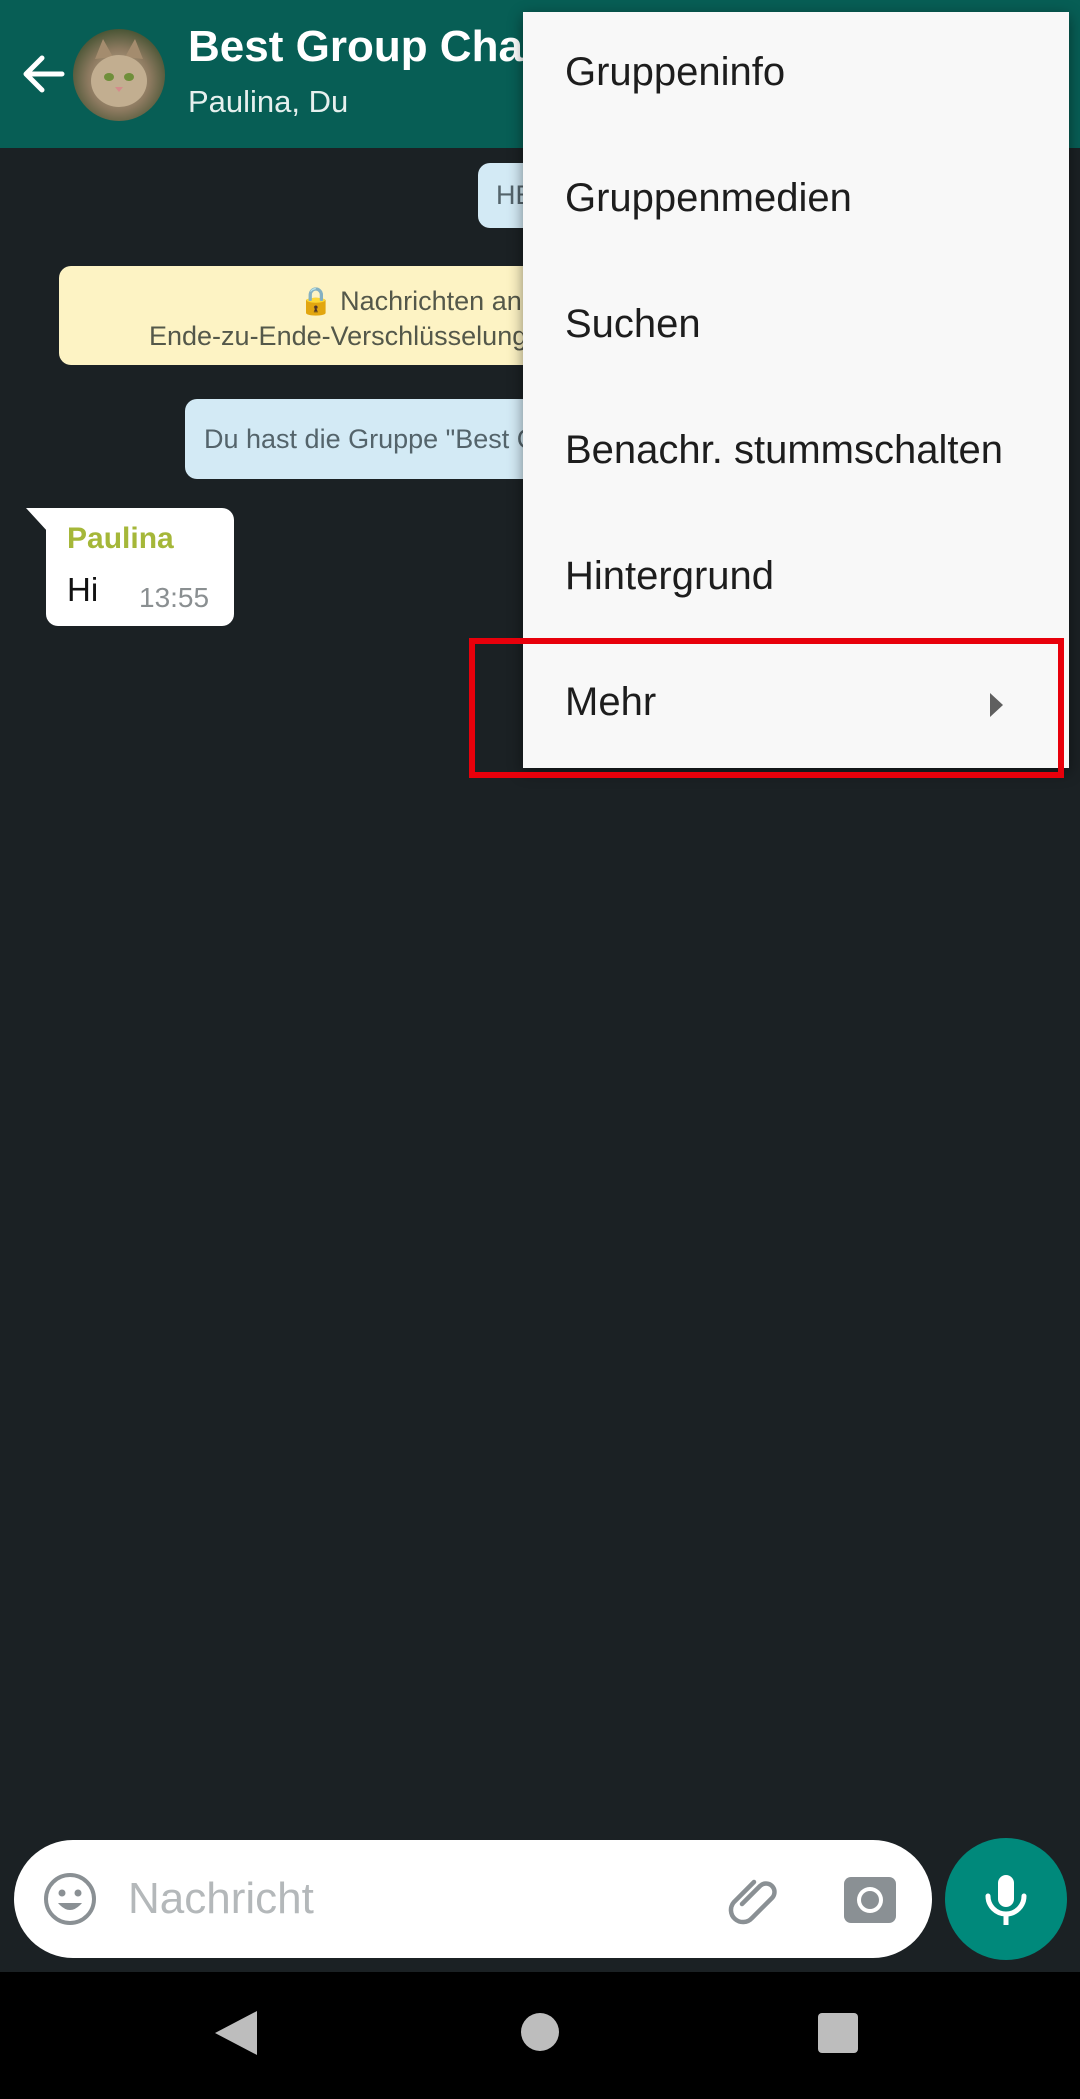 The image size is (1080, 2099). I want to click on group-created-notice-text: Du hast die Gruppe "Best G, so click(371, 439).